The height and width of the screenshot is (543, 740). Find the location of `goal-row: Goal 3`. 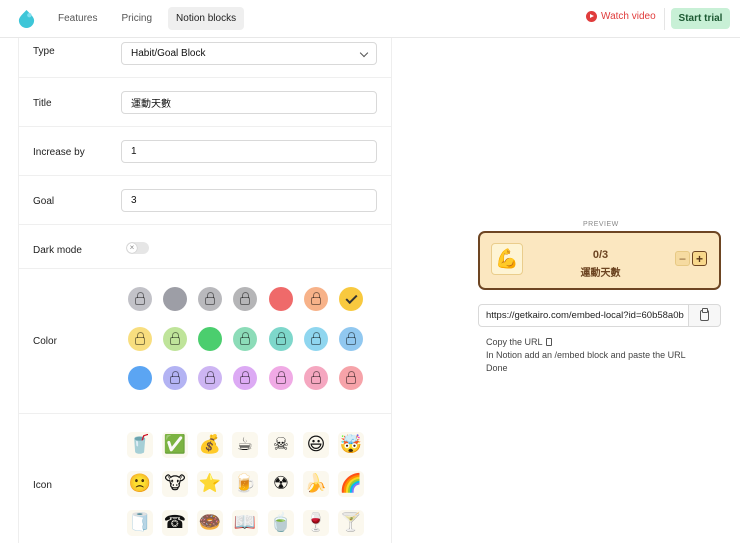

goal-row: Goal 3 is located at coordinates (205, 200).